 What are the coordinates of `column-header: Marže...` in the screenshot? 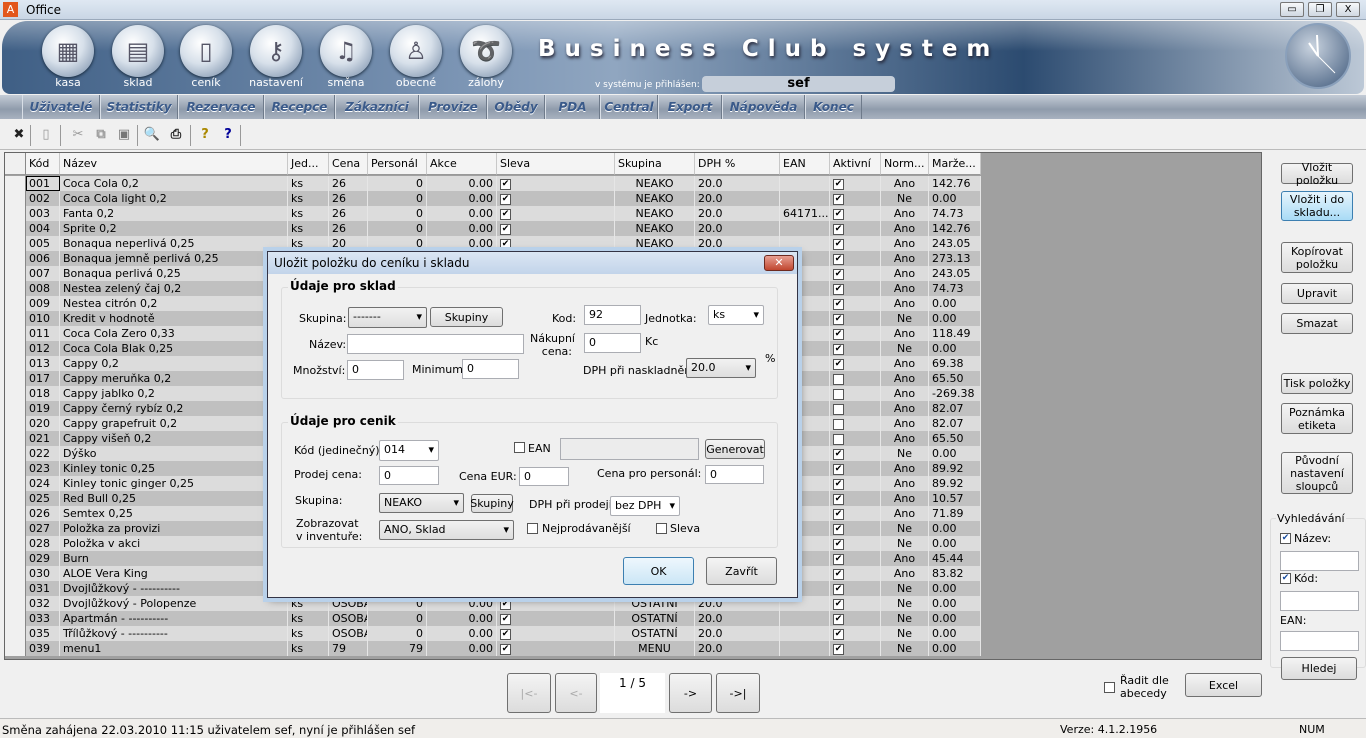 It's located at (955, 164).